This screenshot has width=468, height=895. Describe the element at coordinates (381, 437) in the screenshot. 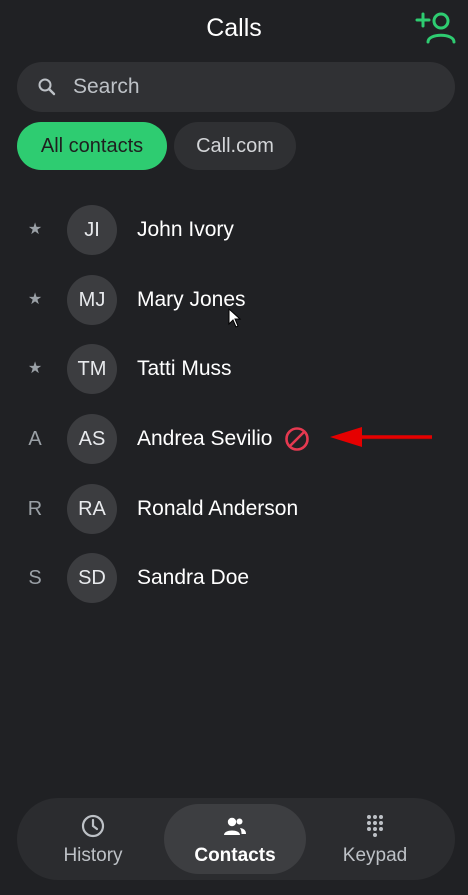

I see `annotation-arrow-icon` at that location.